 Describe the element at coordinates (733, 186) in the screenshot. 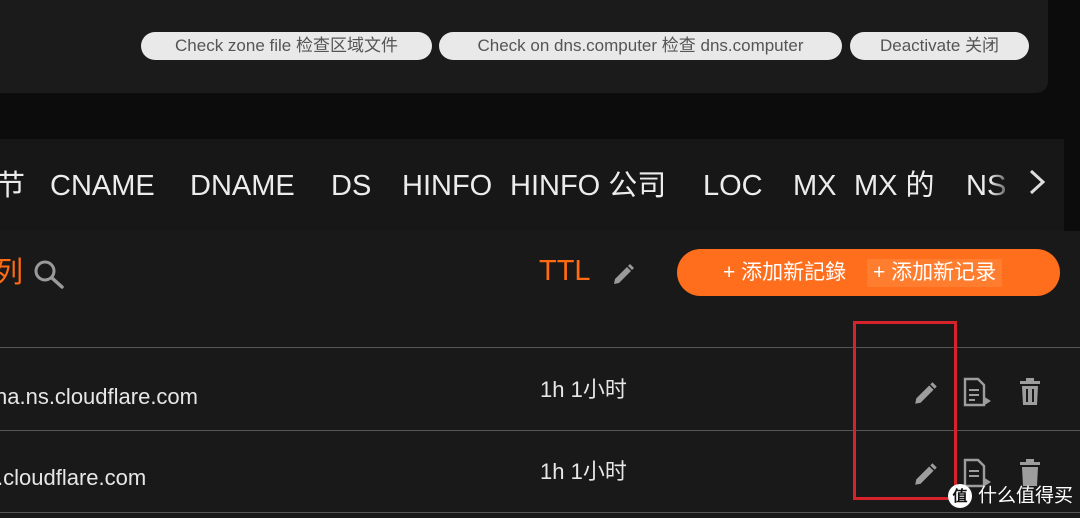

I see `tab-loc: LOC` at that location.